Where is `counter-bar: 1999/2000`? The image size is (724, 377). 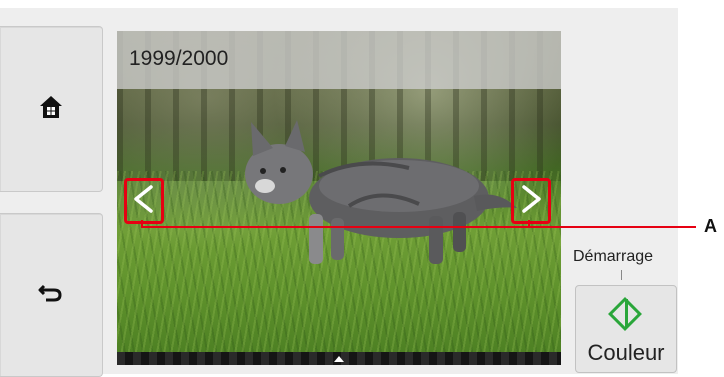
counter-bar: 1999/2000 is located at coordinates (339, 60).